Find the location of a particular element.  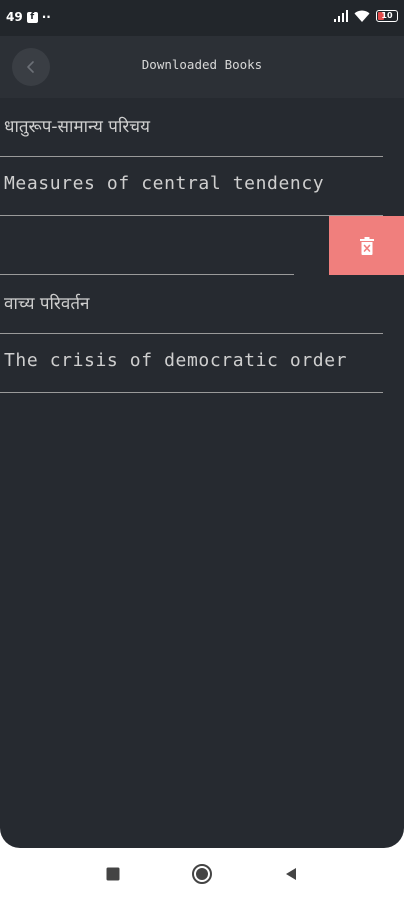

recents-button is located at coordinates (113, 874).